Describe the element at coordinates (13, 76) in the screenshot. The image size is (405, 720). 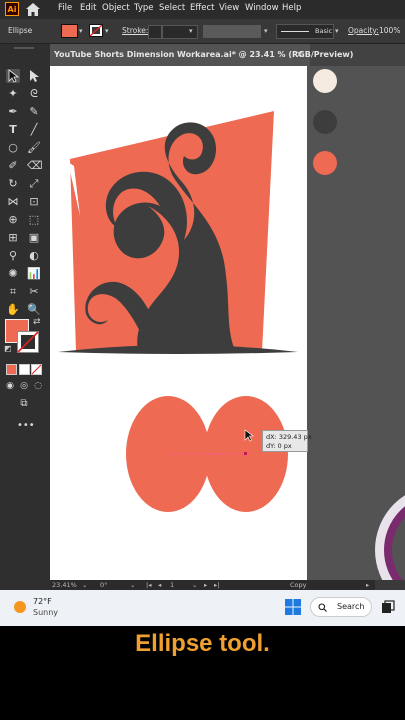
I see `selection-tool-icon` at that location.